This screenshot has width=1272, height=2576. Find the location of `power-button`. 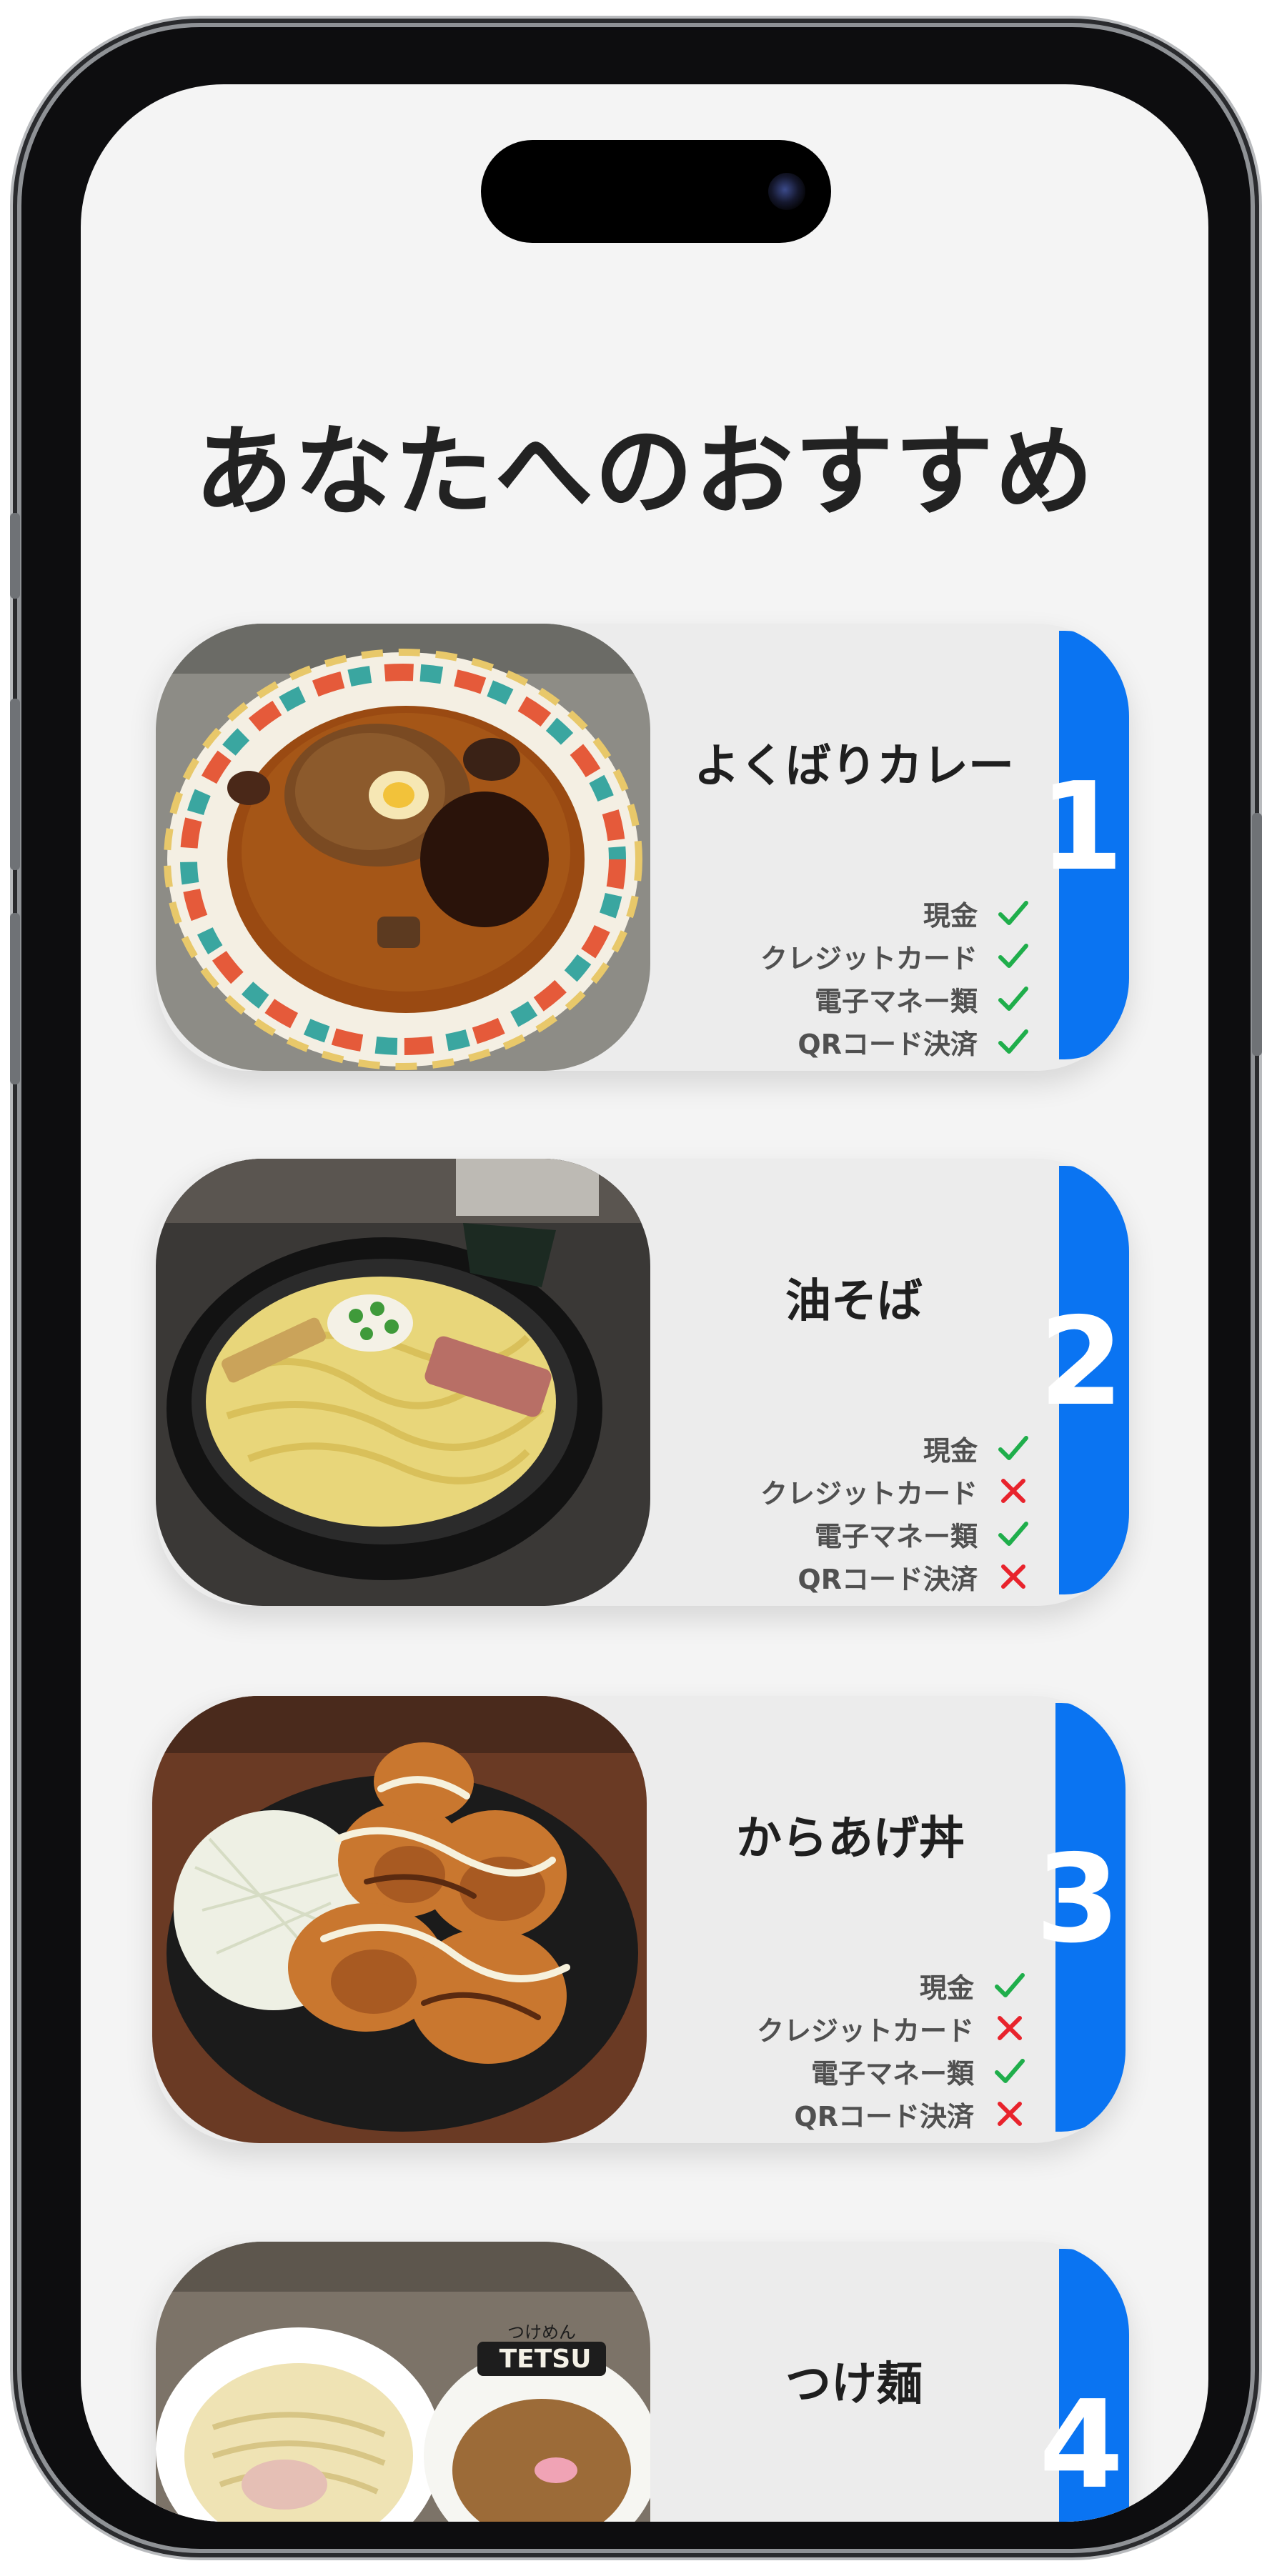

power-button is located at coordinates (1257, 934).